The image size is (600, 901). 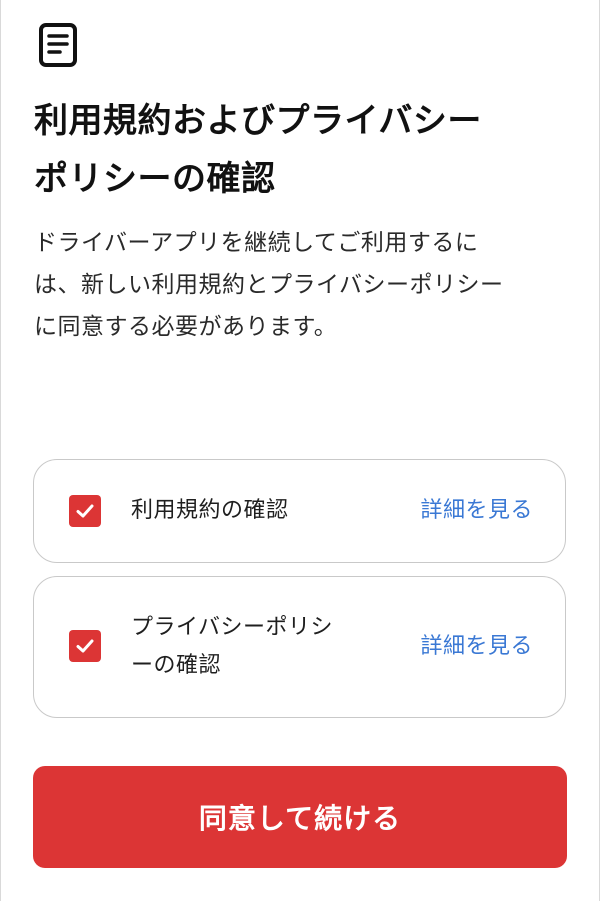 I want to click on terms-checkbox, so click(x=85, y=511).